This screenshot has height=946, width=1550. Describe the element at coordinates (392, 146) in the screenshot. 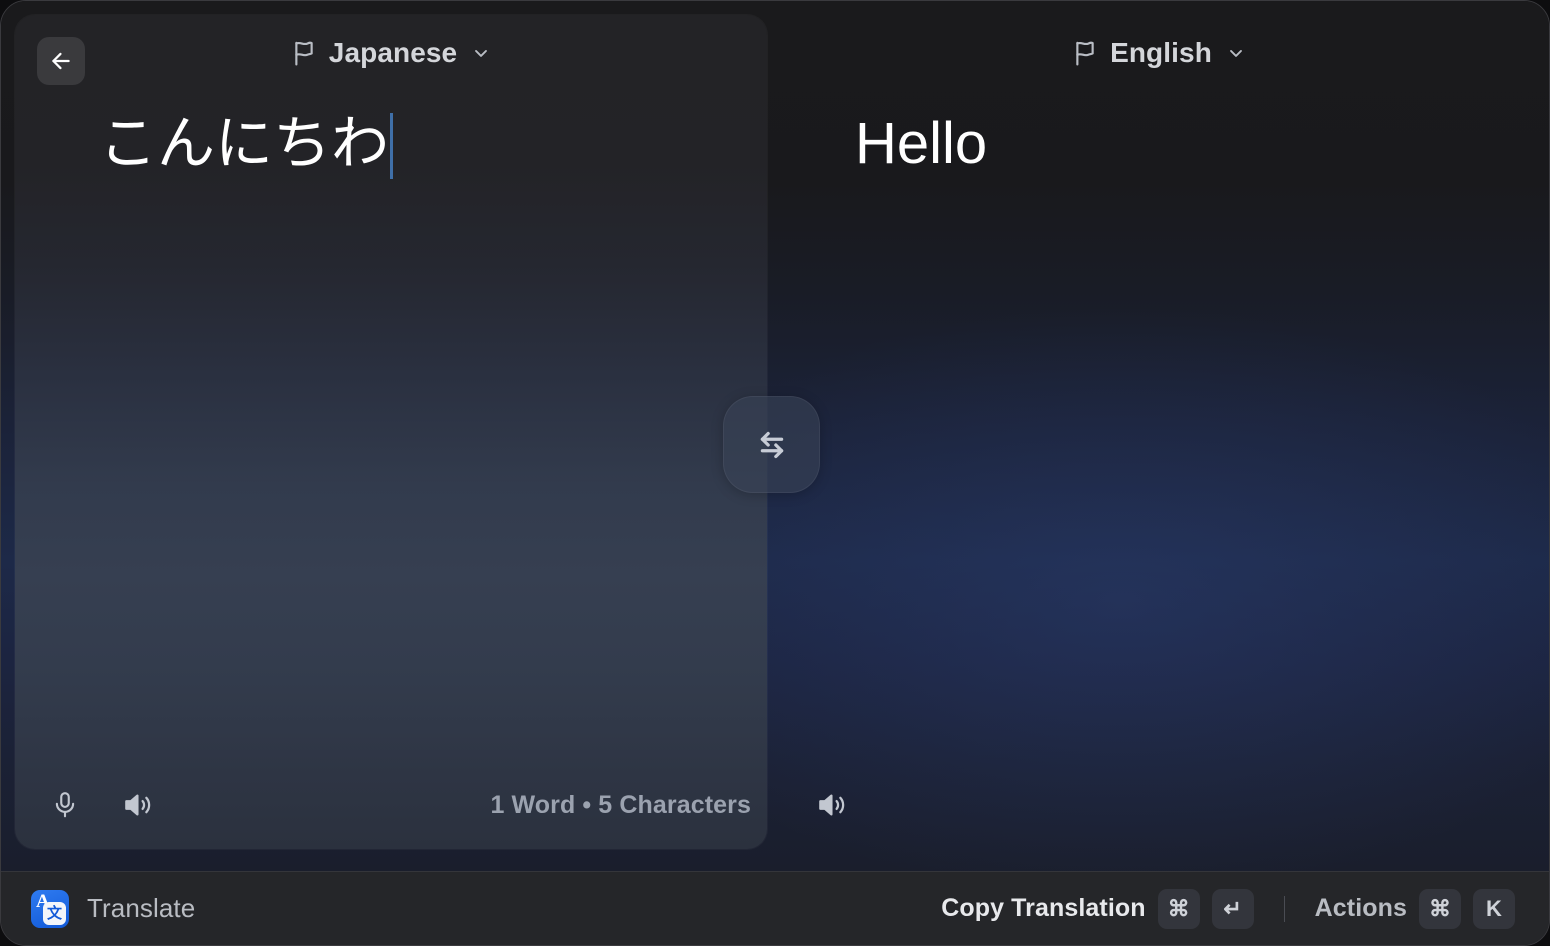

I see `text-cursor` at that location.